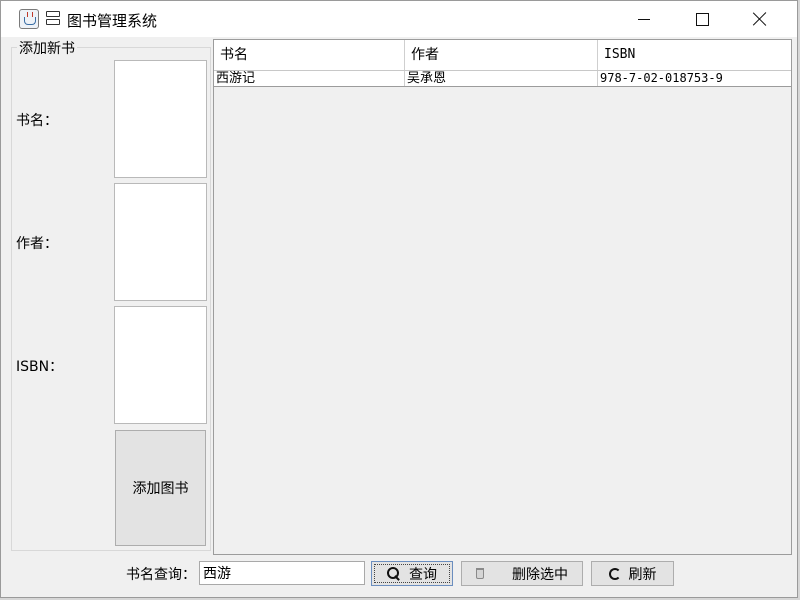 The width and height of the screenshot is (800, 600). I want to click on trash-icon, so click(480, 573).